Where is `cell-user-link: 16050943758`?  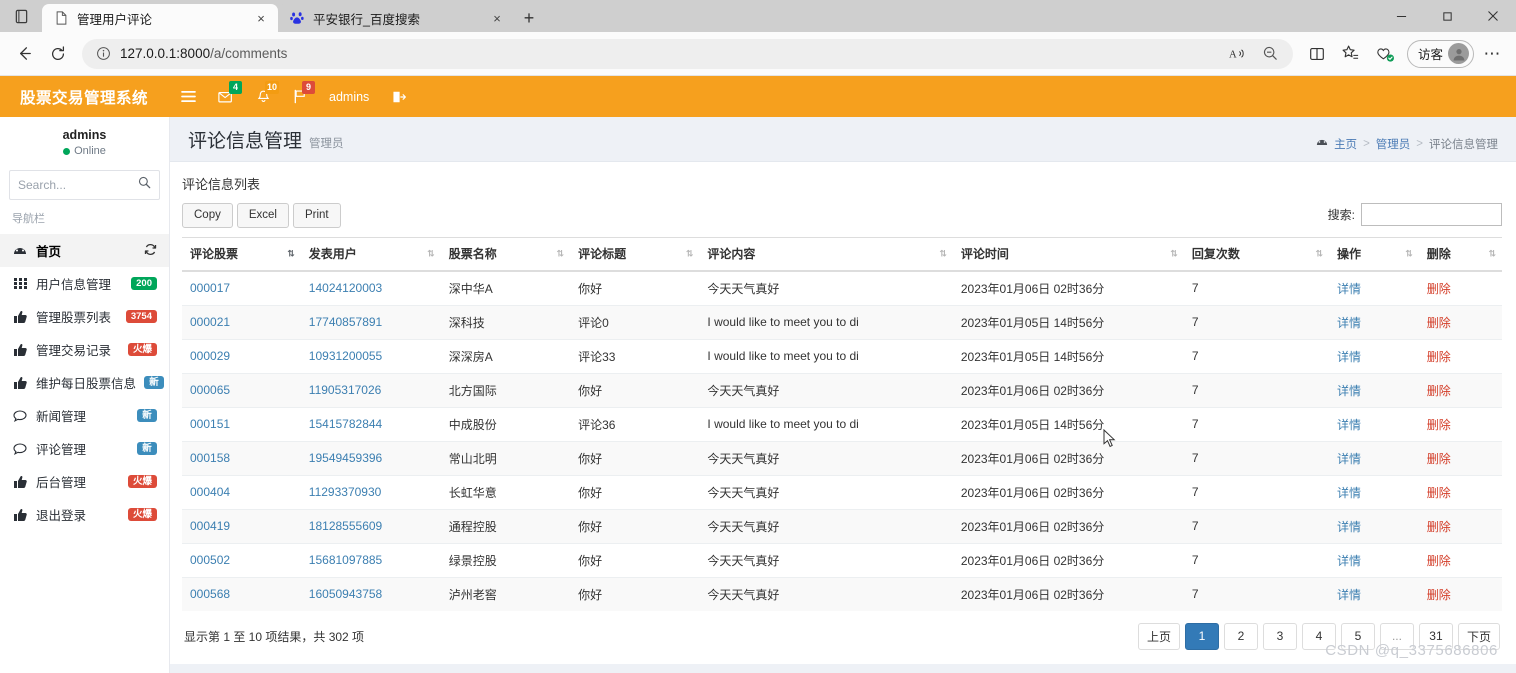 cell-user-link: 16050943758 is located at coordinates (345, 594).